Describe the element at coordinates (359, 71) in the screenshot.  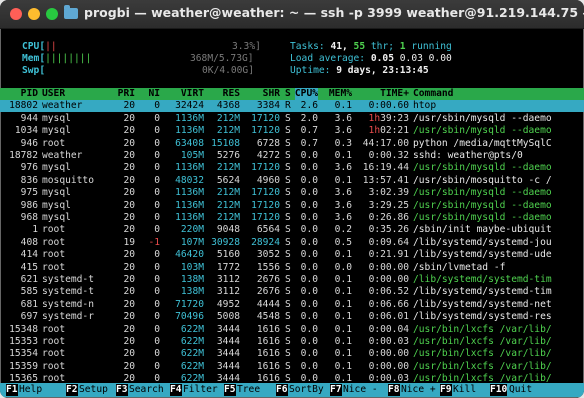
I see `uptime: Uptime: 9 days, 23:13:45` at that location.